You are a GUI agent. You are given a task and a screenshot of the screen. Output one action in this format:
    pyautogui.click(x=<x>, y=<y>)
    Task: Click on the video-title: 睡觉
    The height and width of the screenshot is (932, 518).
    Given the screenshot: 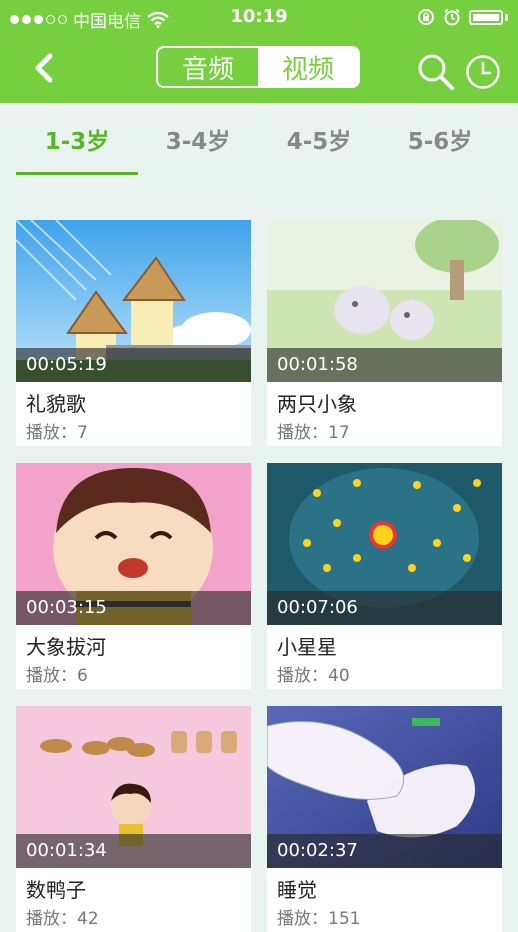 What is the action you would take?
    pyautogui.click(x=297, y=890)
    